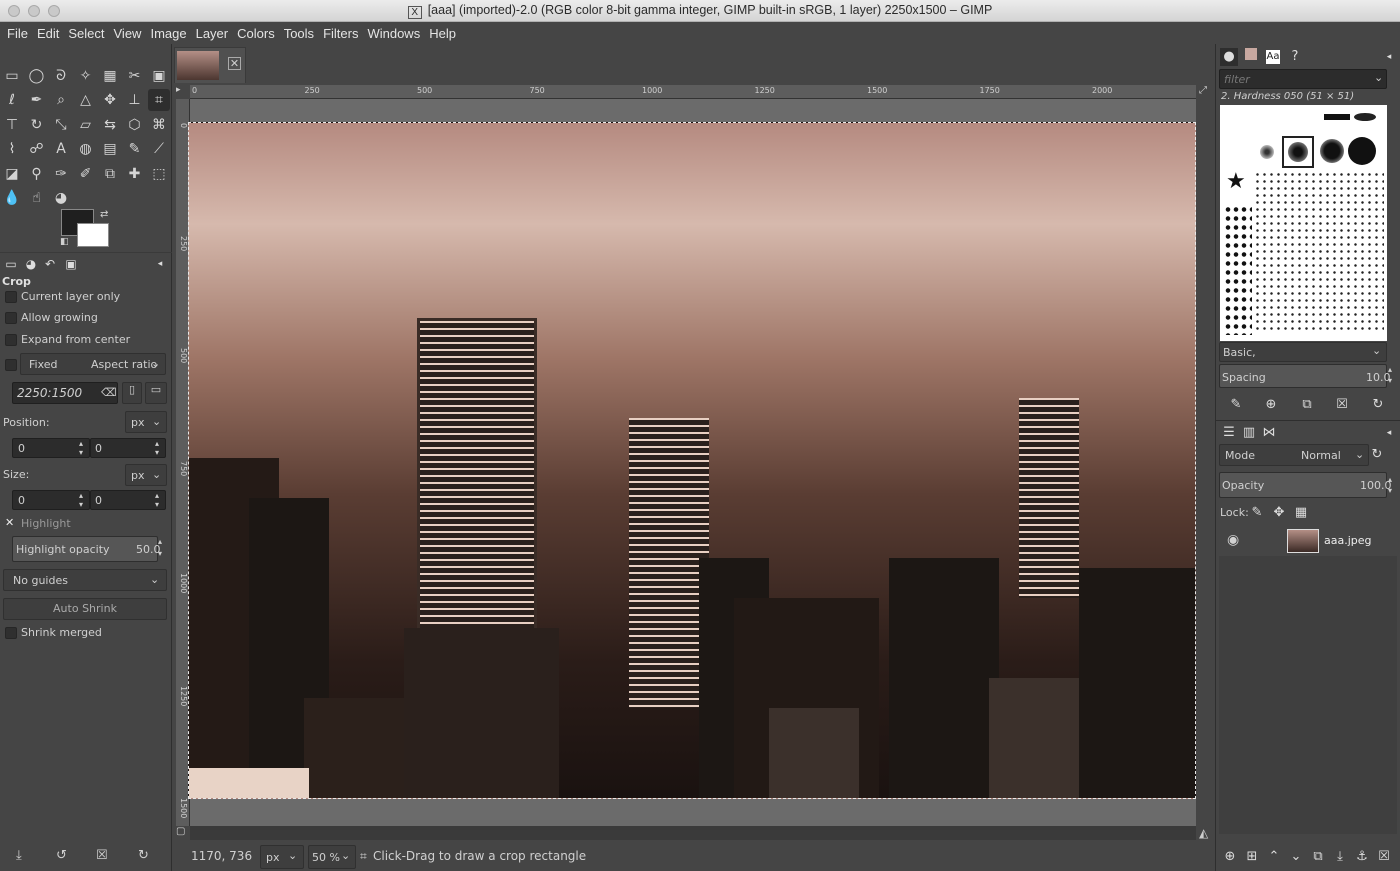 This screenshot has height=871, width=1400. Describe the element at coordinates (341, 33) in the screenshot. I see `menu-filters: Filters` at that location.